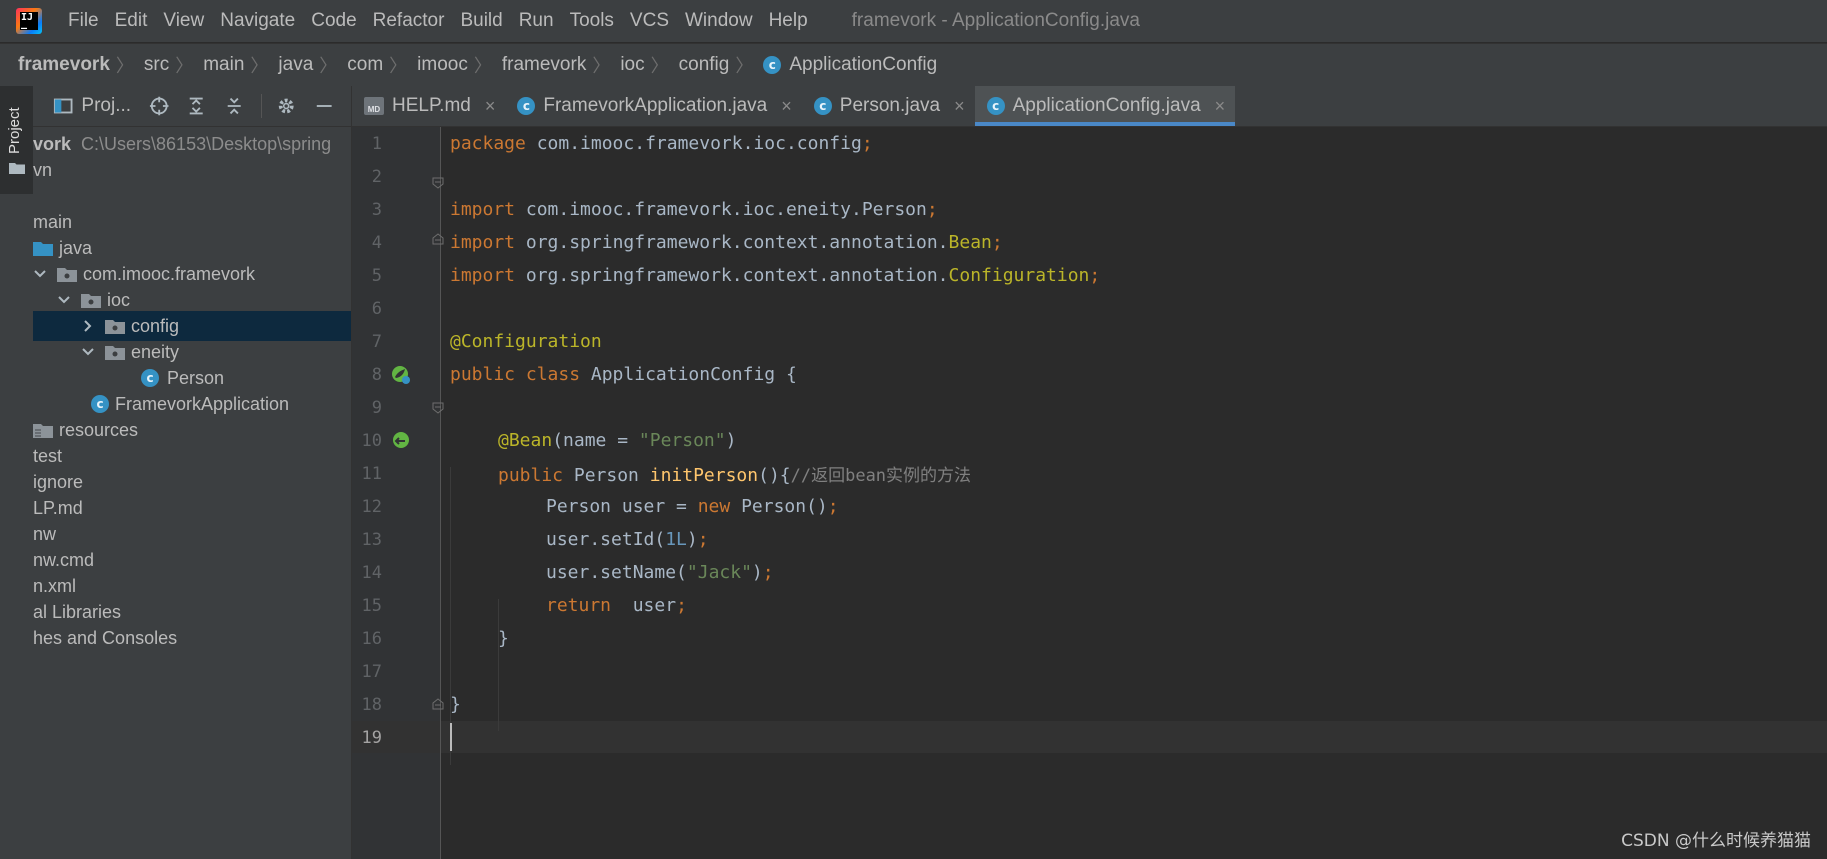 Image resolution: width=1827 pixels, height=859 pixels. What do you see at coordinates (406, 704) in the screenshot?
I see `code-line: 18 }` at bounding box center [406, 704].